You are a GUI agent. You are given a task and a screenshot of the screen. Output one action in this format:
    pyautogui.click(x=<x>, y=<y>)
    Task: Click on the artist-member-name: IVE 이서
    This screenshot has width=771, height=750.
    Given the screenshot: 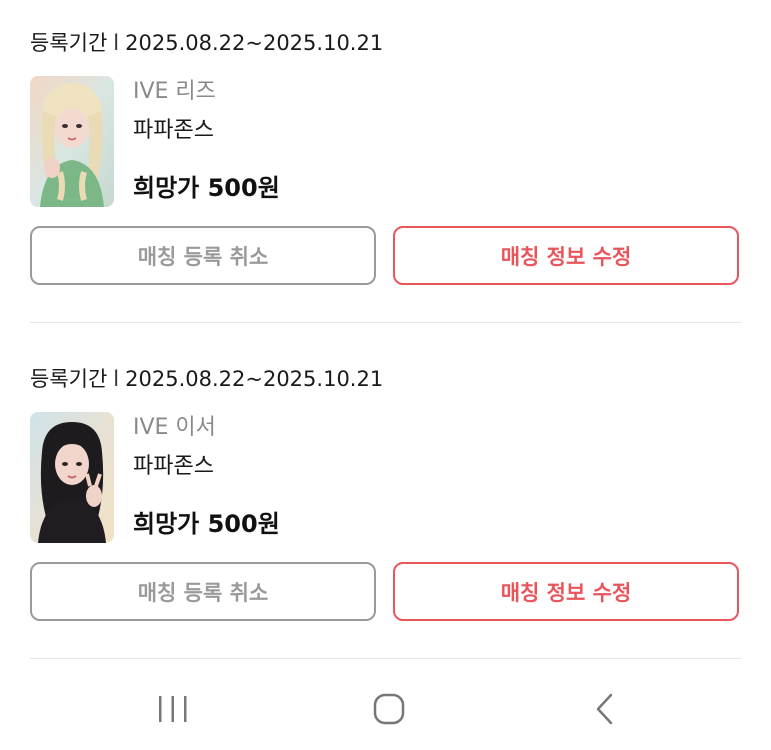 What is the action you would take?
    pyautogui.click(x=174, y=427)
    